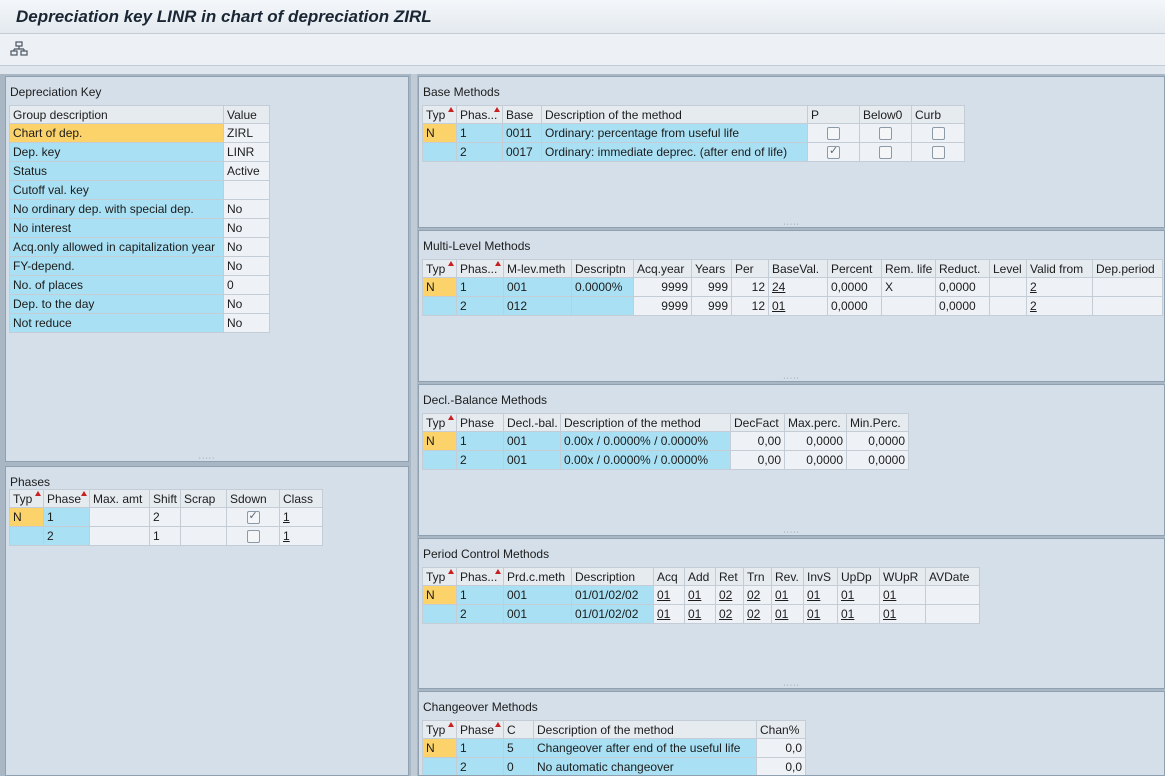  I want to click on value-cell, so click(246, 190).